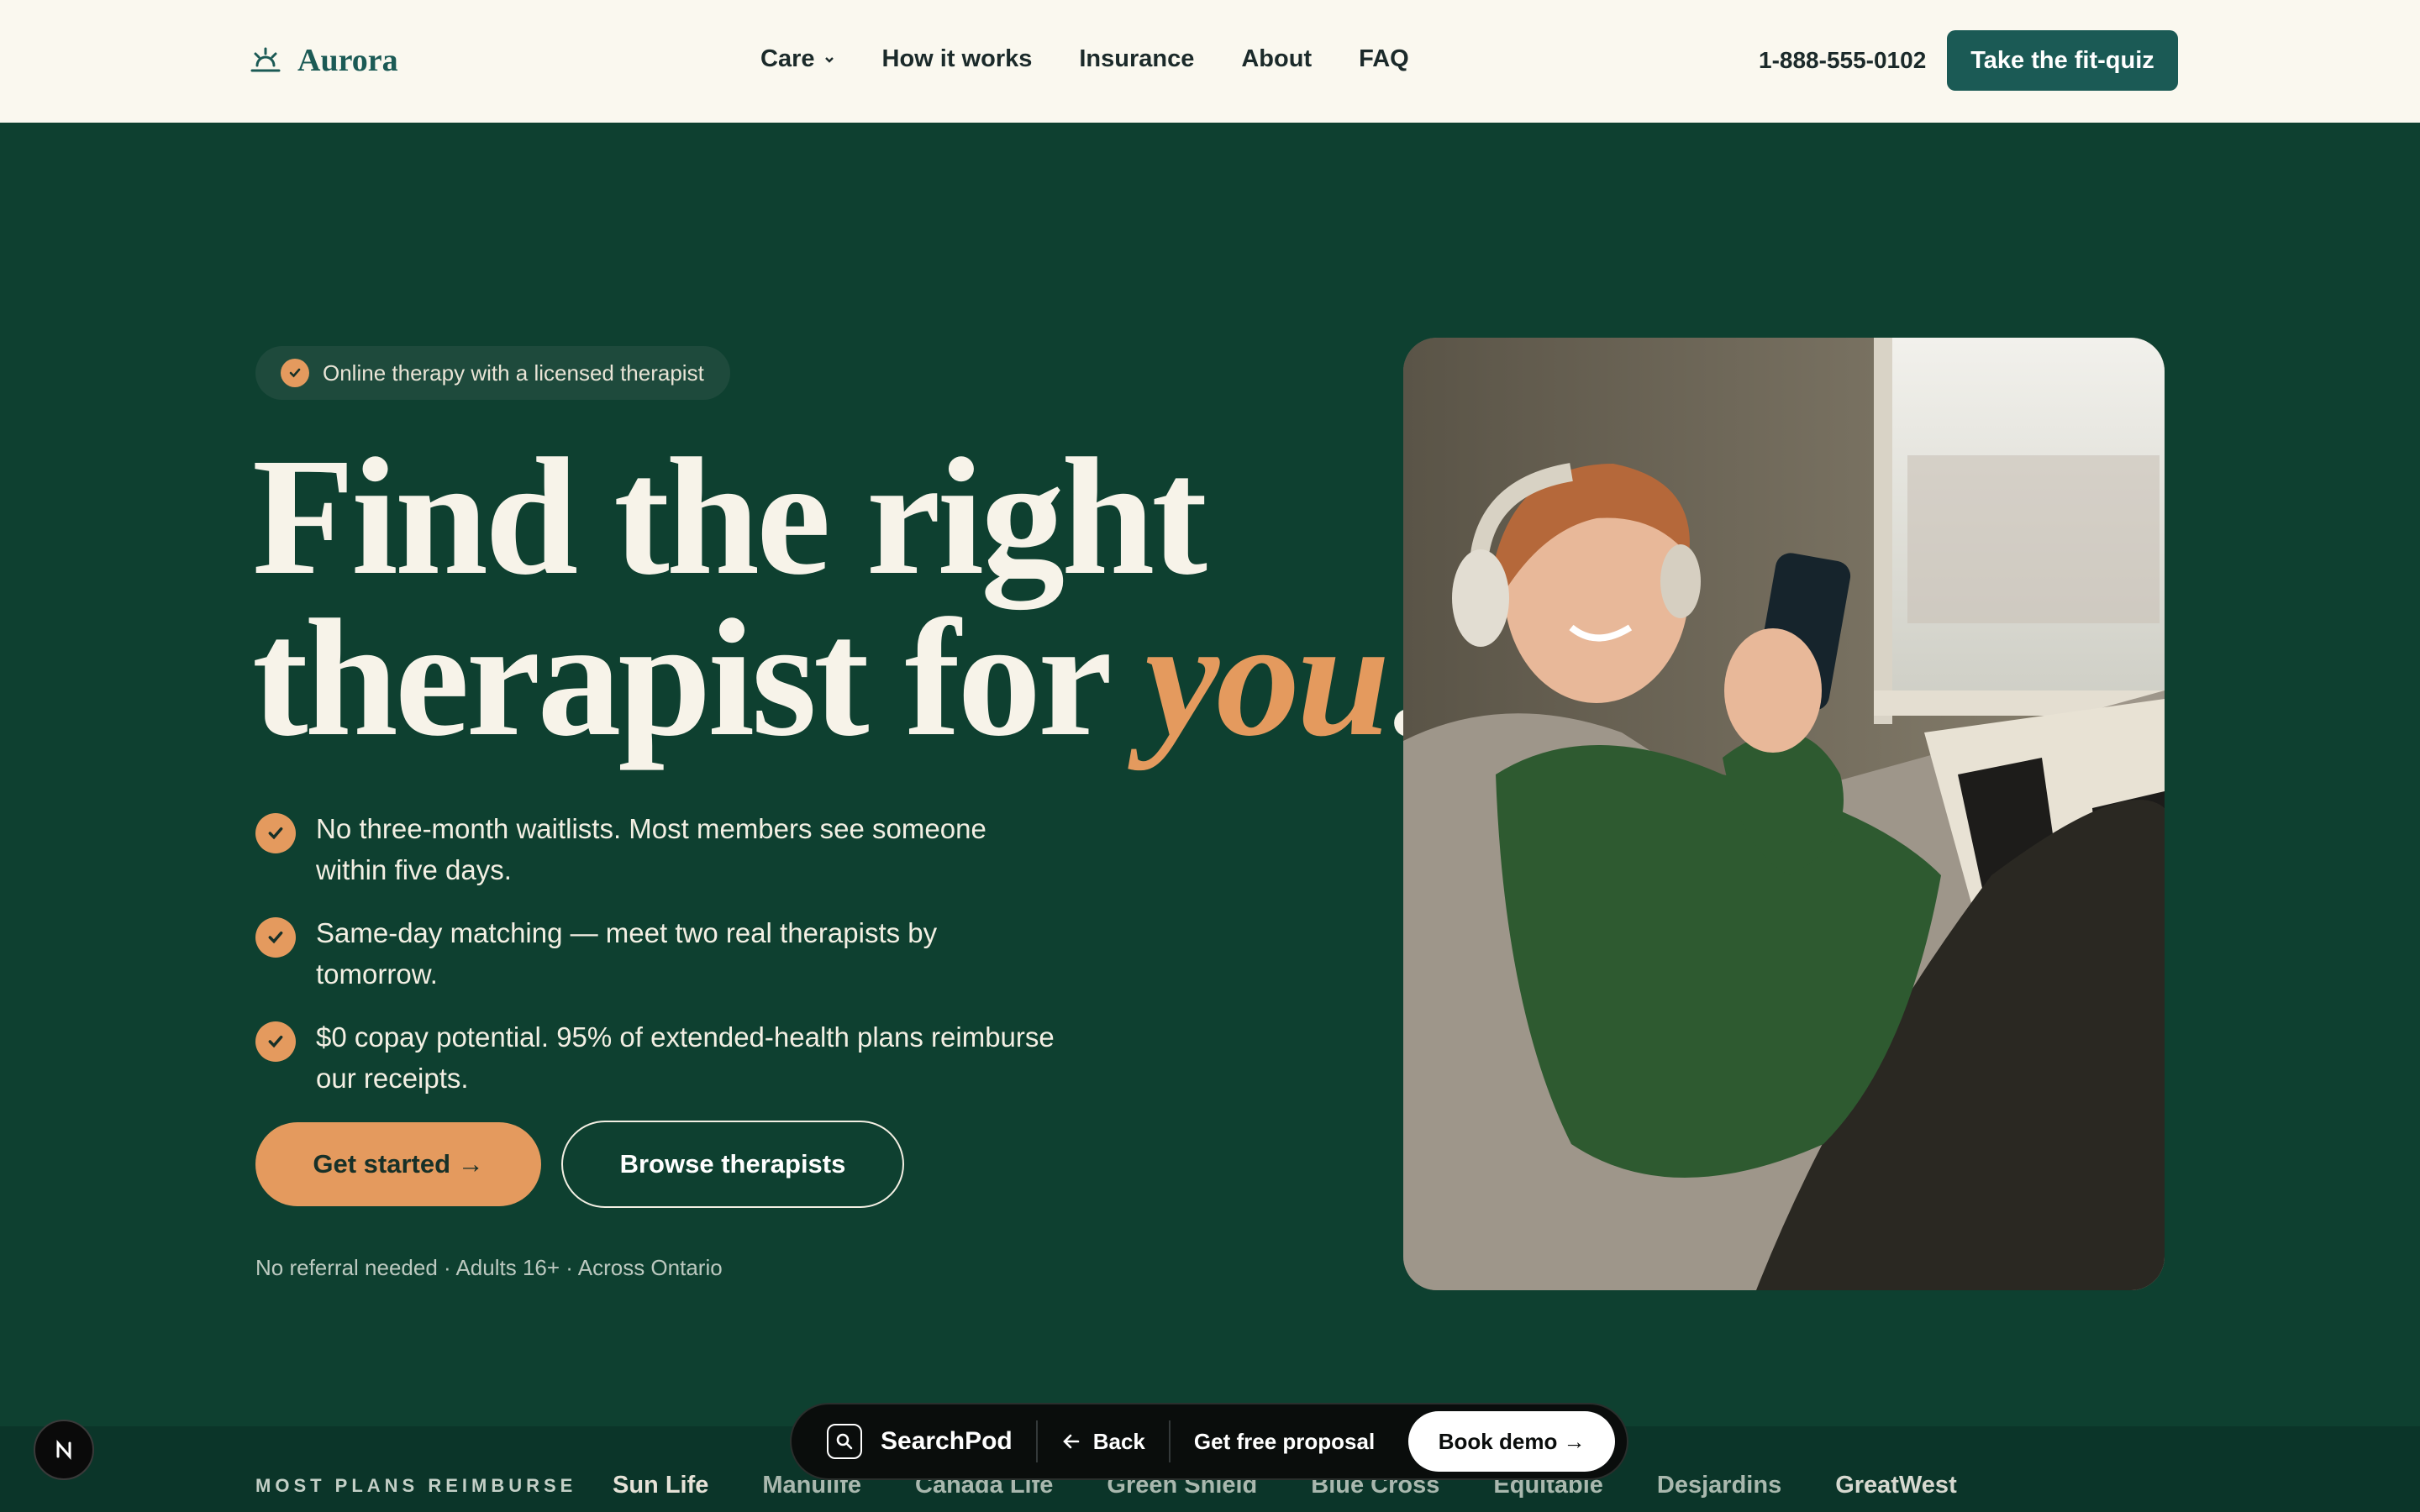  Describe the element at coordinates (2062, 60) in the screenshot. I see `fit-quiz-button: Take the fit-quiz` at that location.